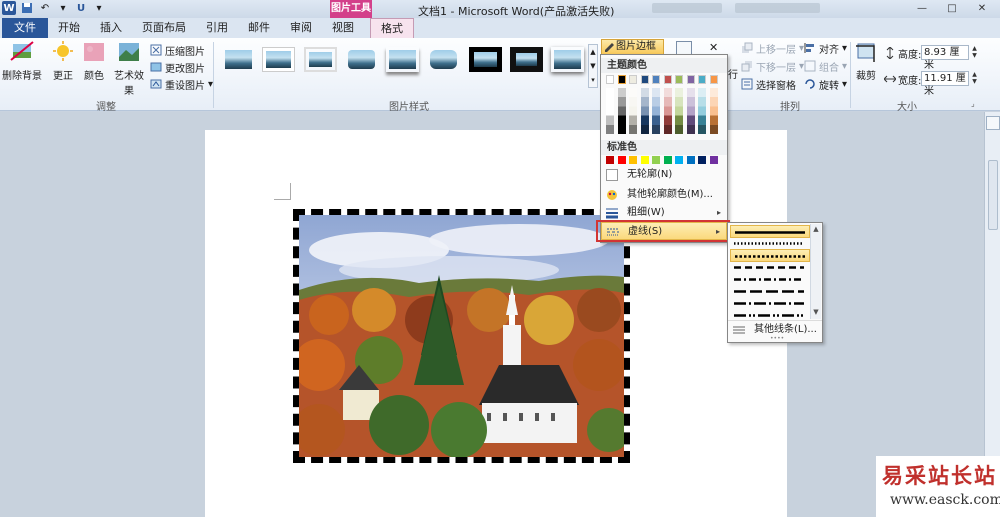 The height and width of the screenshot is (517, 1000). What do you see at coordinates (81, 8) in the screenshot?
I see `redo-icon: U` at bounding box center [81, 8].